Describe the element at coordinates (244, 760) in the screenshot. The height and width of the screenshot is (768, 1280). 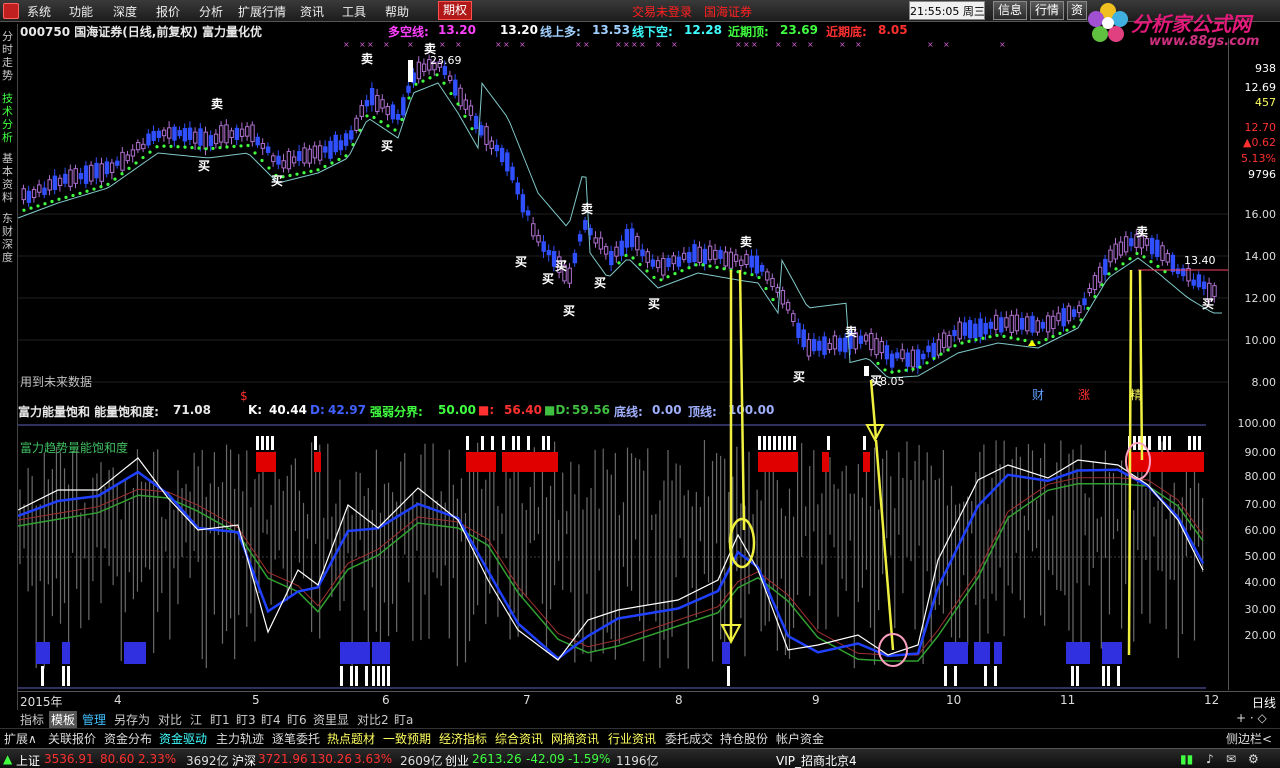
I see `hs-label: 沪深` at that location.